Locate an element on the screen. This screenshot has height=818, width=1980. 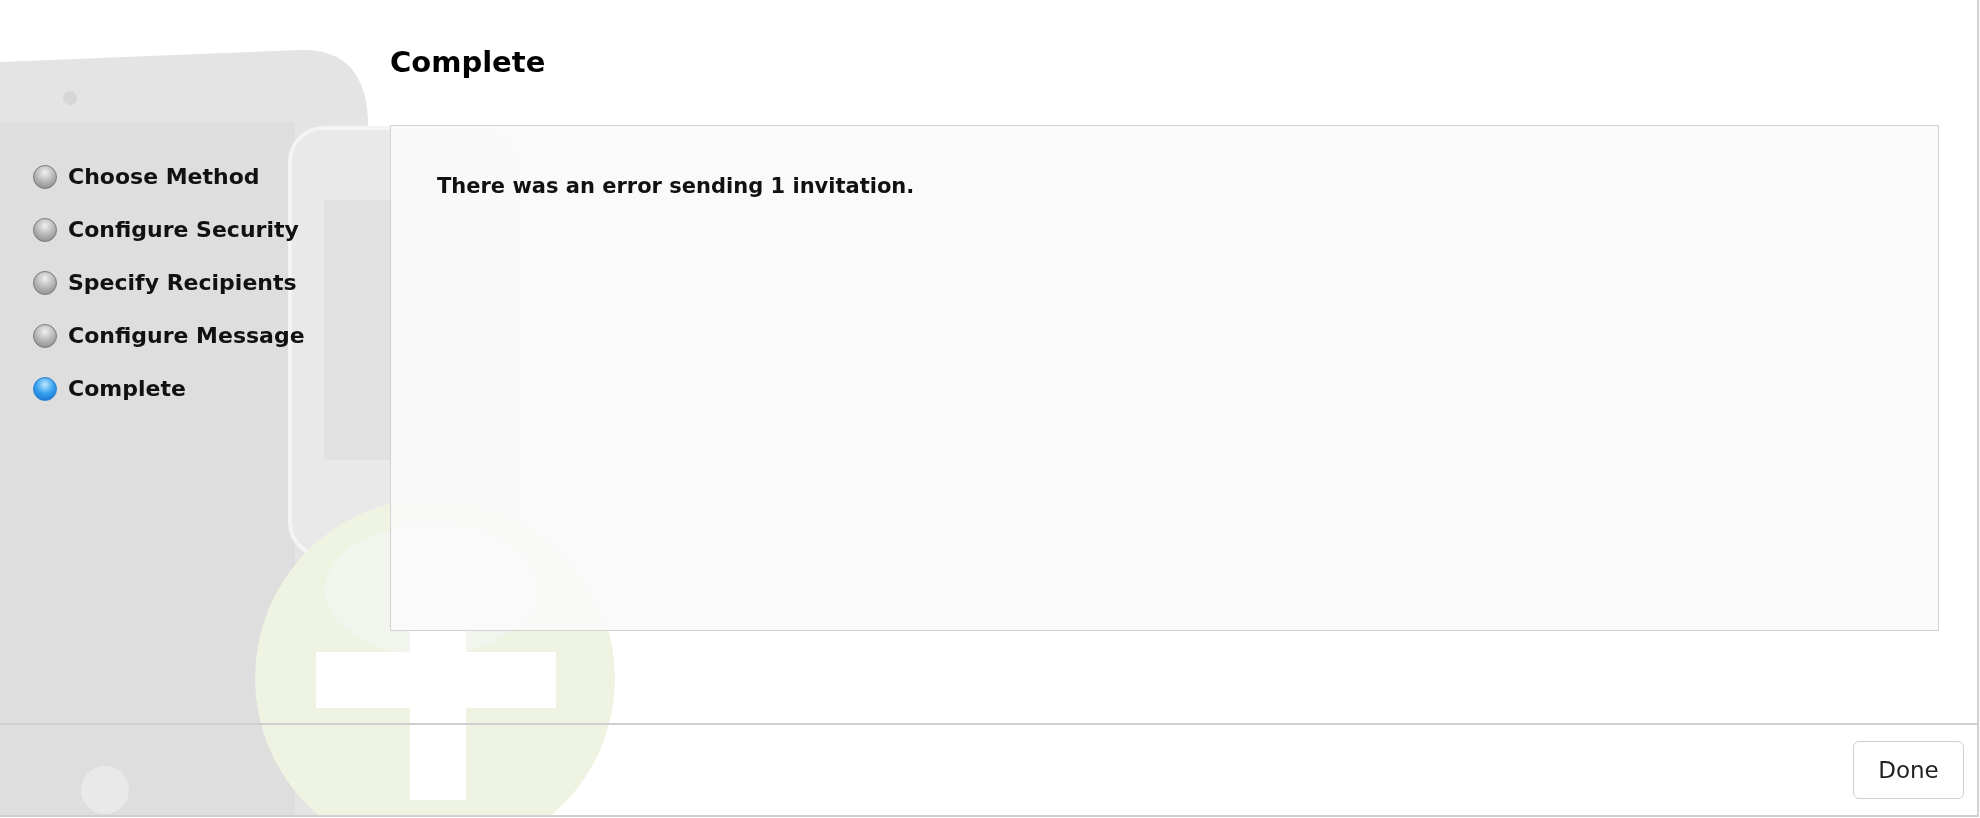
error-message: There was an error sending 1 invitation. is located at coordinates (676, 186).